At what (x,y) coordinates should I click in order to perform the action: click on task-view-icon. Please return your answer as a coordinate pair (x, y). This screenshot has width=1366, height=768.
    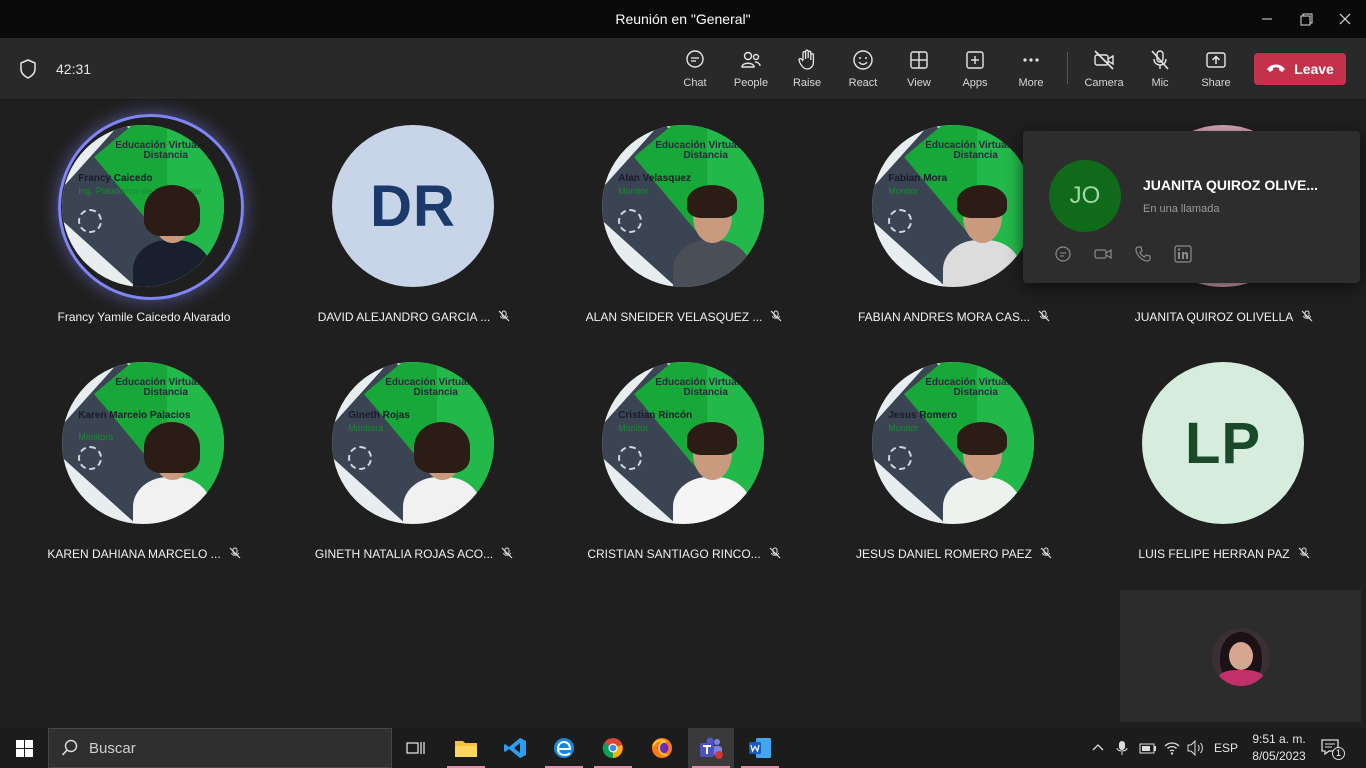
    Looking at the image, I should click on (415, 748).